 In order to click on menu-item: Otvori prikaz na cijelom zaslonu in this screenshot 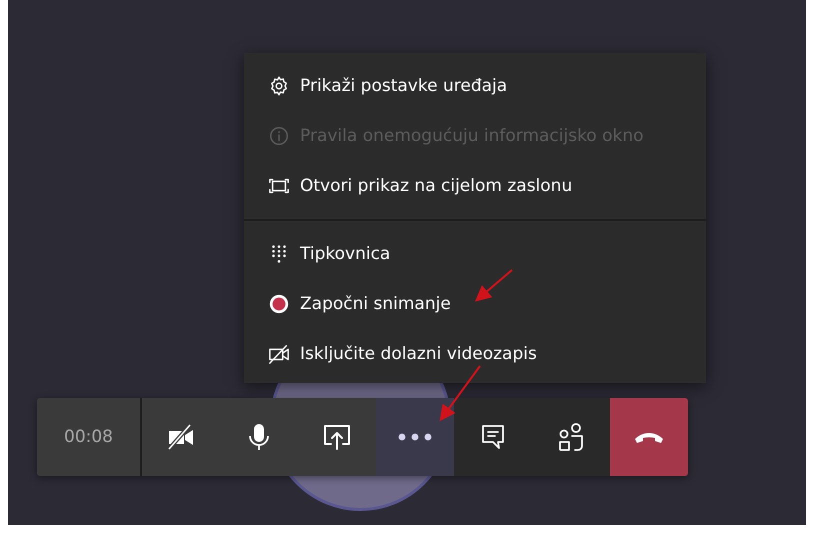, I will do `click(475, 186)`.